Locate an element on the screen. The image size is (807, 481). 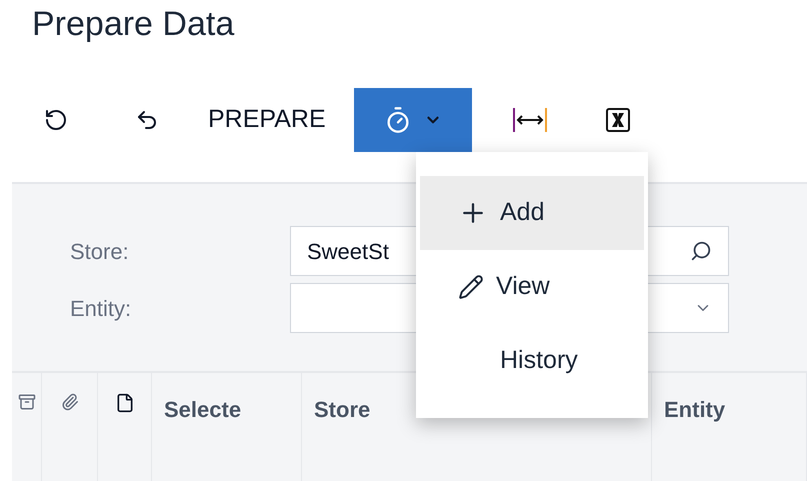
paperclip-icon is located at coordinates (69, 402).